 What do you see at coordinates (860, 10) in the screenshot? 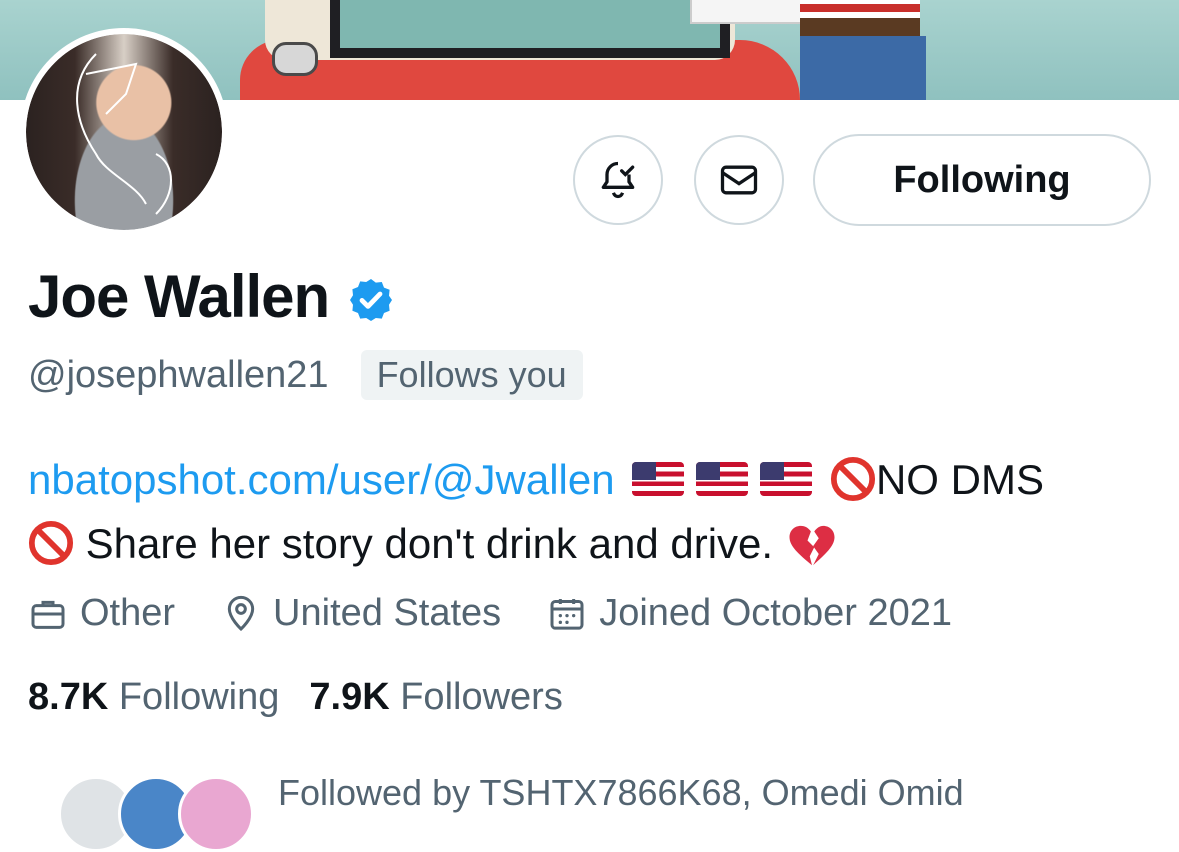
I see `banner-person-shirt` at bounding box center [860, 10].